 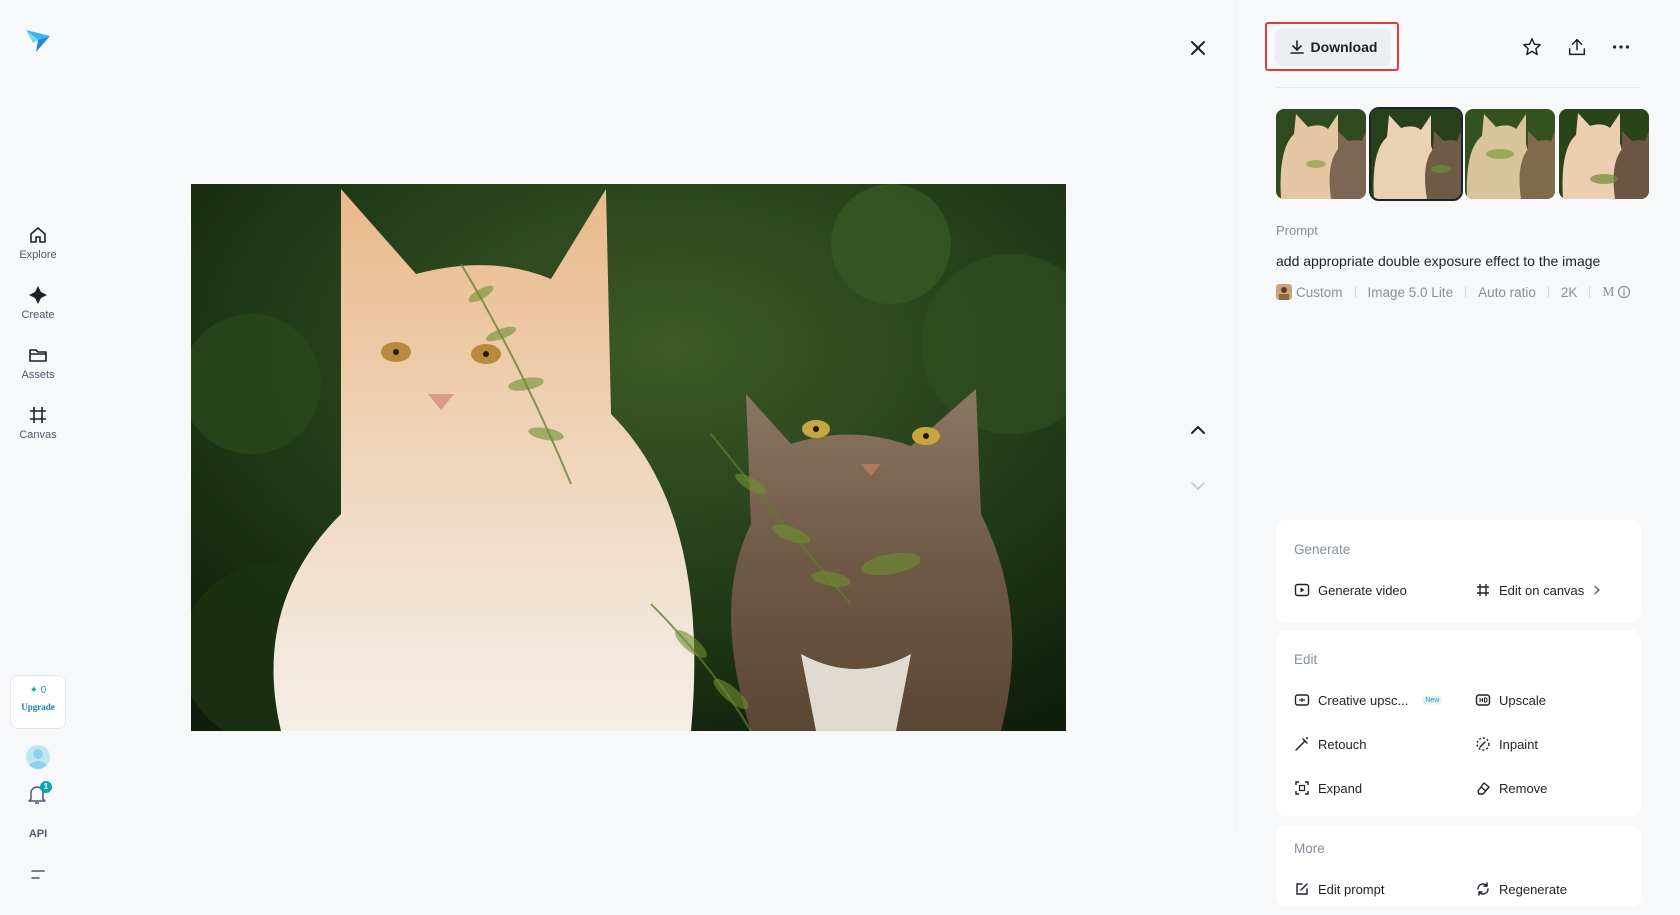 I want to click on variant-thumbnail-selected, so click(x=1416, y=154).